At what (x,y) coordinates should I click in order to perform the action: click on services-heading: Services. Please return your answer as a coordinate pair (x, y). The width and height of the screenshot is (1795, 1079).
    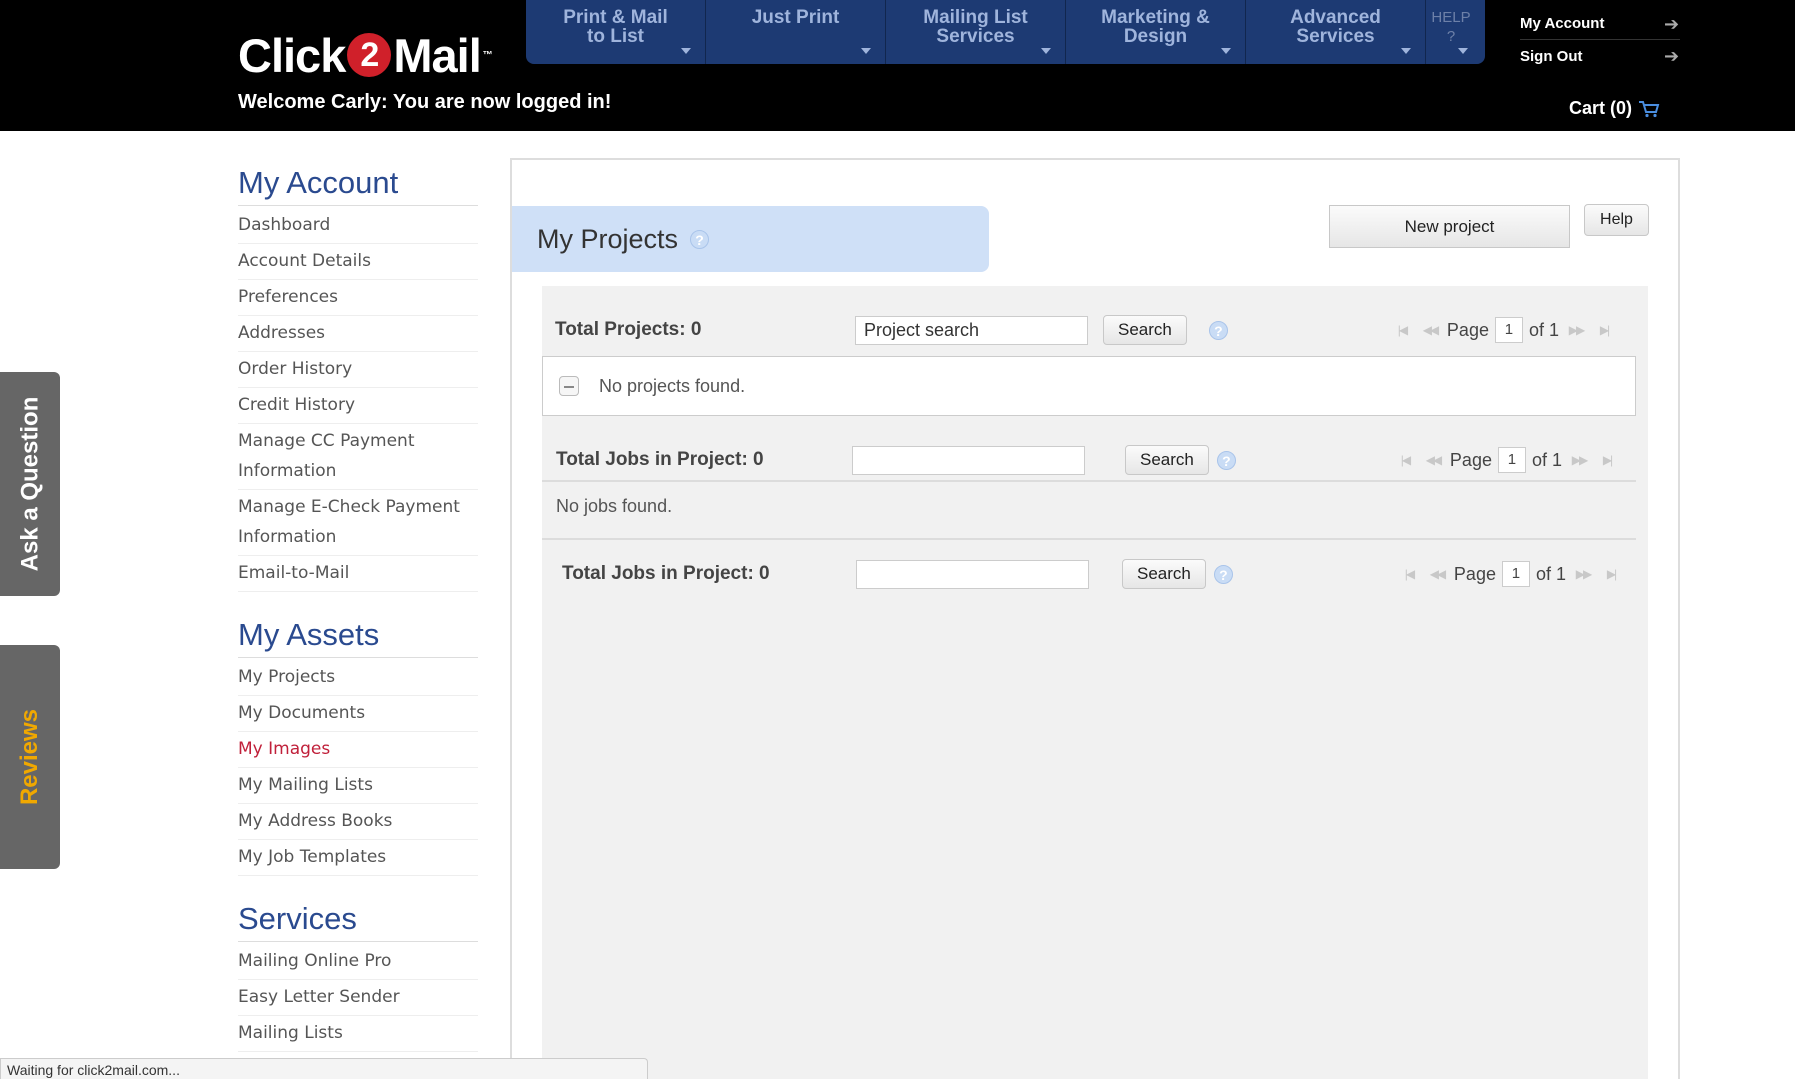
    Looking at the image, I should click on (358, 919).